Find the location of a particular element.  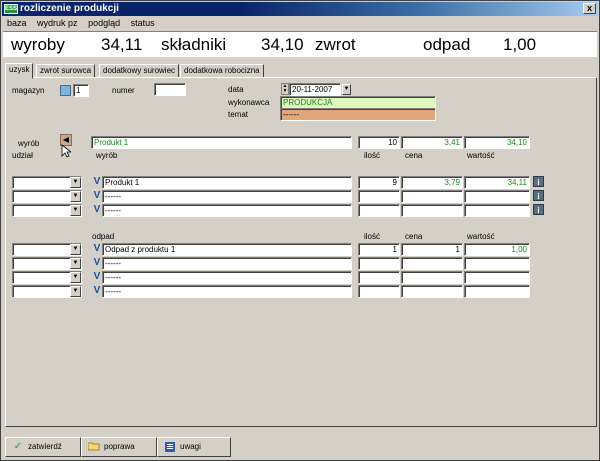

zatwierdz-button: ✓ zatwierdź is located at coordinates (43, 447).